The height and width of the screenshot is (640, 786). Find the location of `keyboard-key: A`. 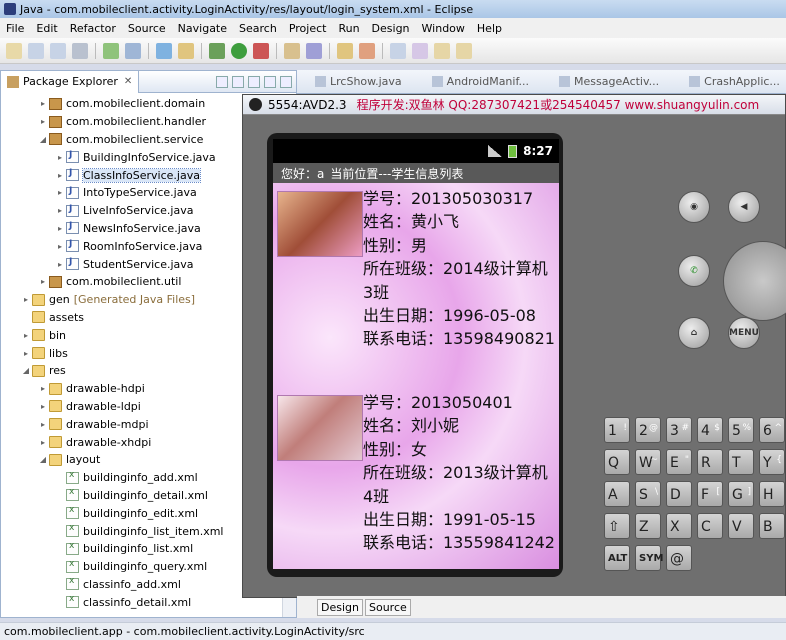

keyboard-key: A is located at coordinates (617, 494).